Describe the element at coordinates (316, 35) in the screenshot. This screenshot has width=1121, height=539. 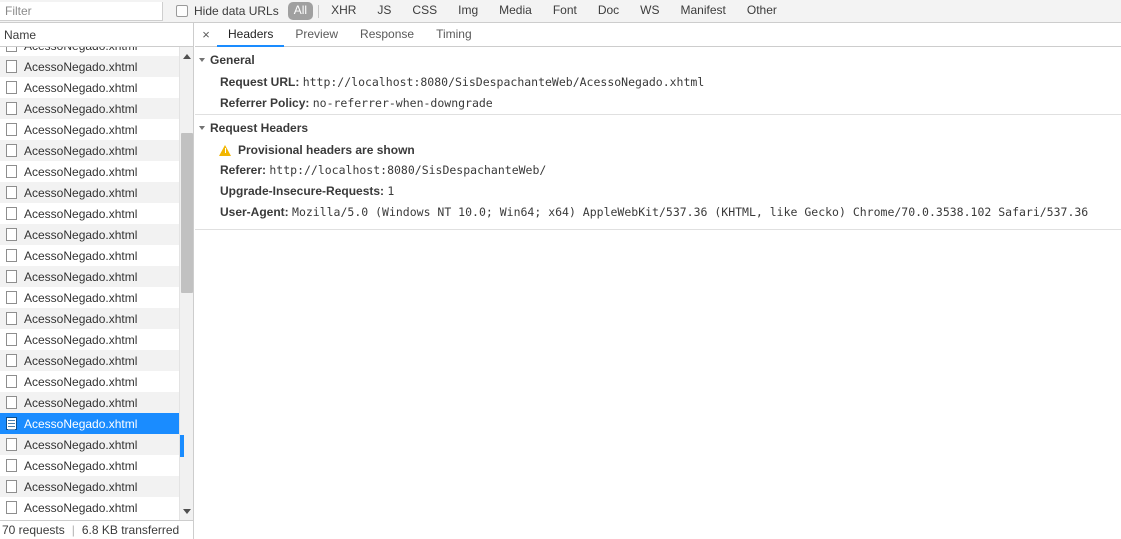
I see `tab-preview: Preview` at that location.